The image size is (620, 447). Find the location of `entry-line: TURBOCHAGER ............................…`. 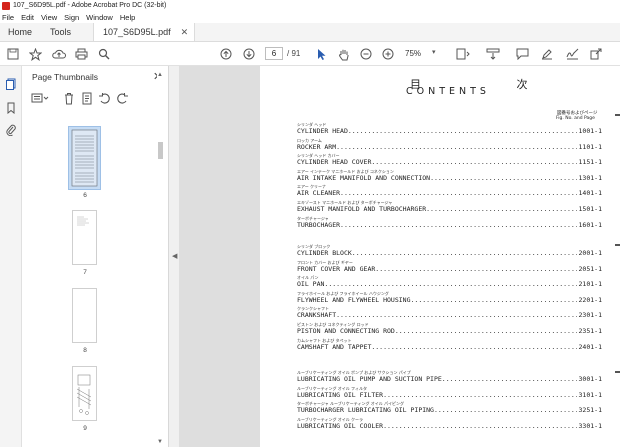

entry-line: TURBOCHAGER ............................… is located at coordinates (449, 225).